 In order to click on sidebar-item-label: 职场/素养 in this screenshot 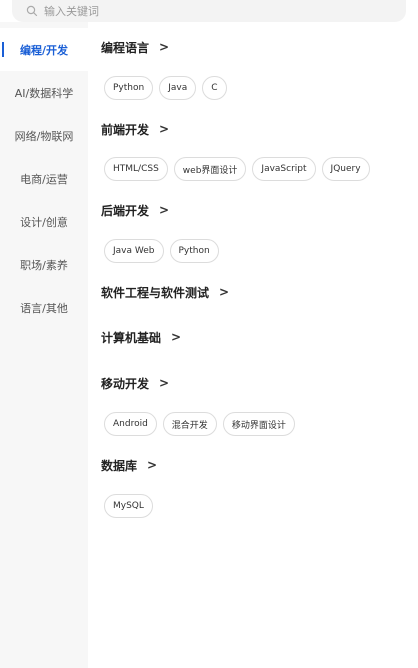, I will do `click(44, 265)`.